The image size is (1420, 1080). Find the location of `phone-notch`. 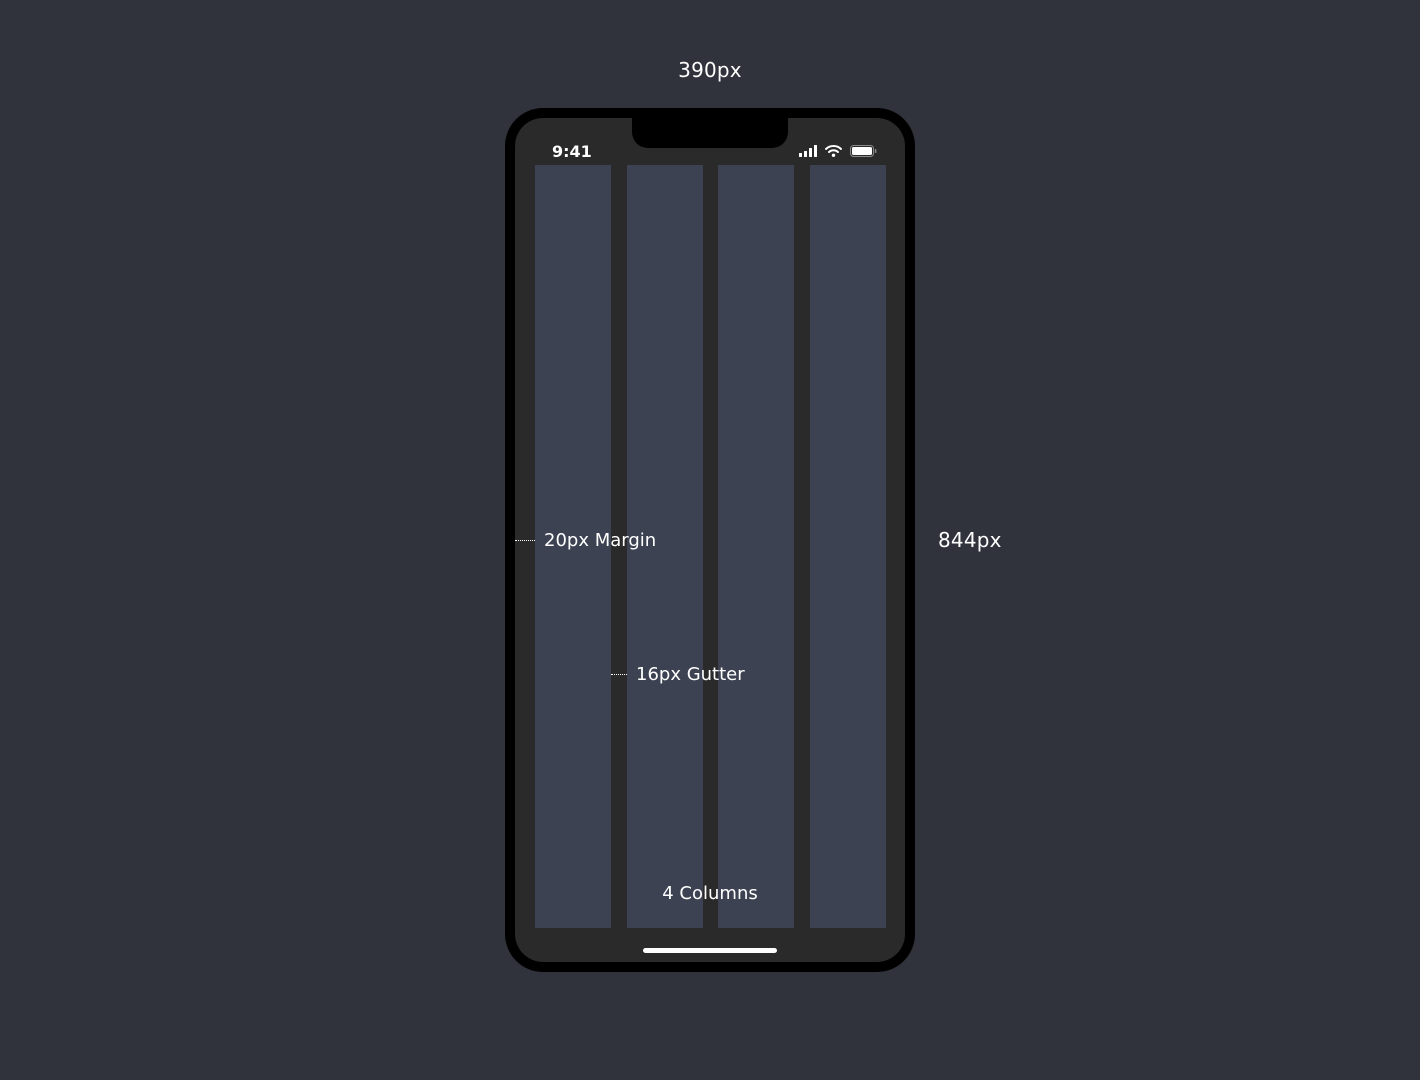

phone-notch is located at coordinates (710, 133).